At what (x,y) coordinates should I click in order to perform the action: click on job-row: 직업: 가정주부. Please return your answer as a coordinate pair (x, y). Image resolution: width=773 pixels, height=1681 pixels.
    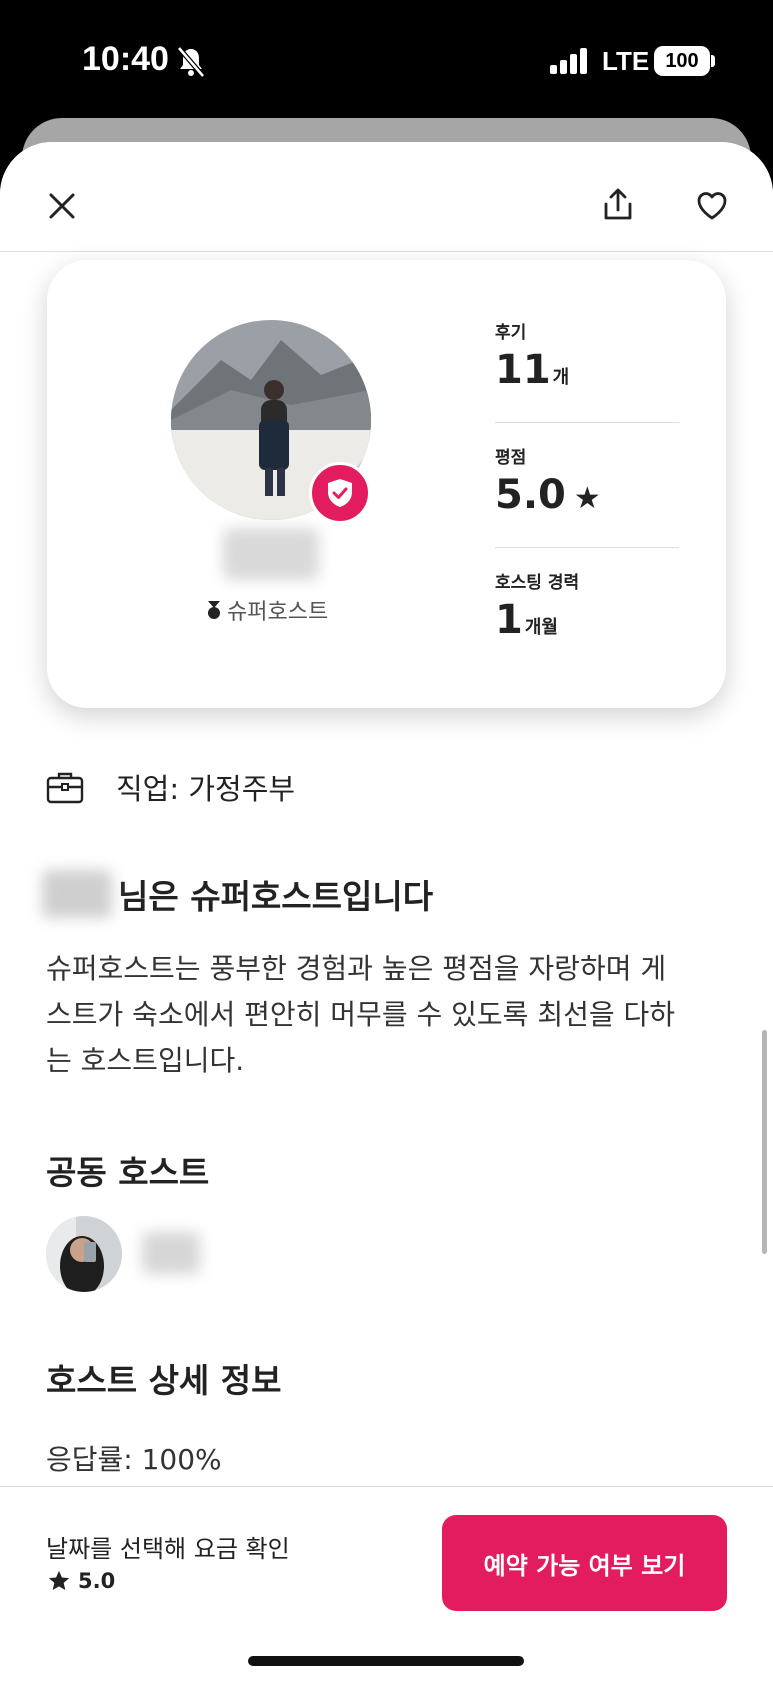
    Looking at the image, I should click on (170, 787).